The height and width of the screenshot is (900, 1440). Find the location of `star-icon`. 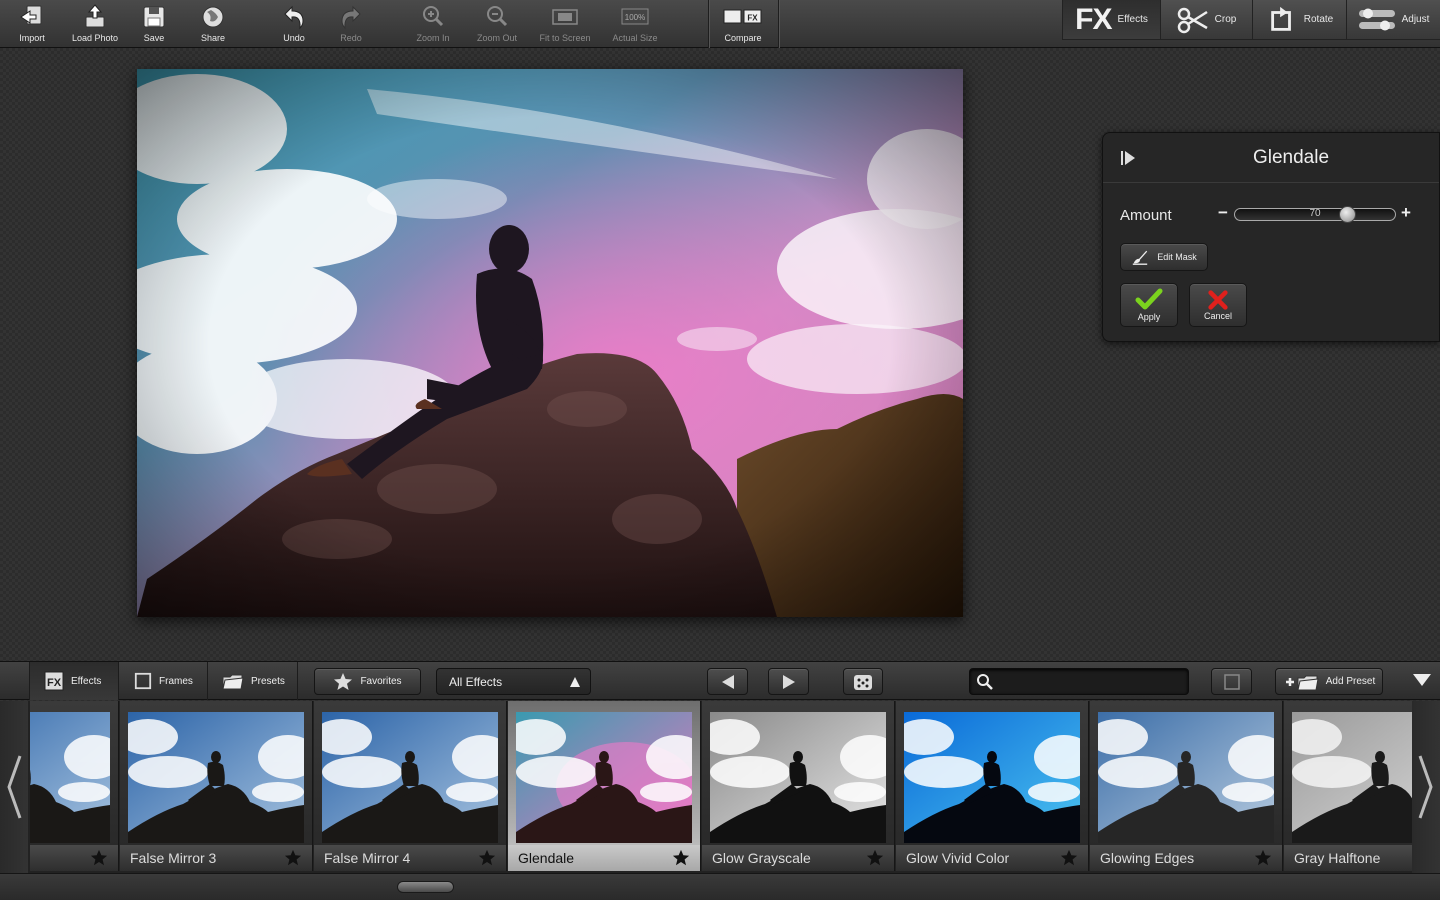

star-icon is located at coordinates (343, 681).